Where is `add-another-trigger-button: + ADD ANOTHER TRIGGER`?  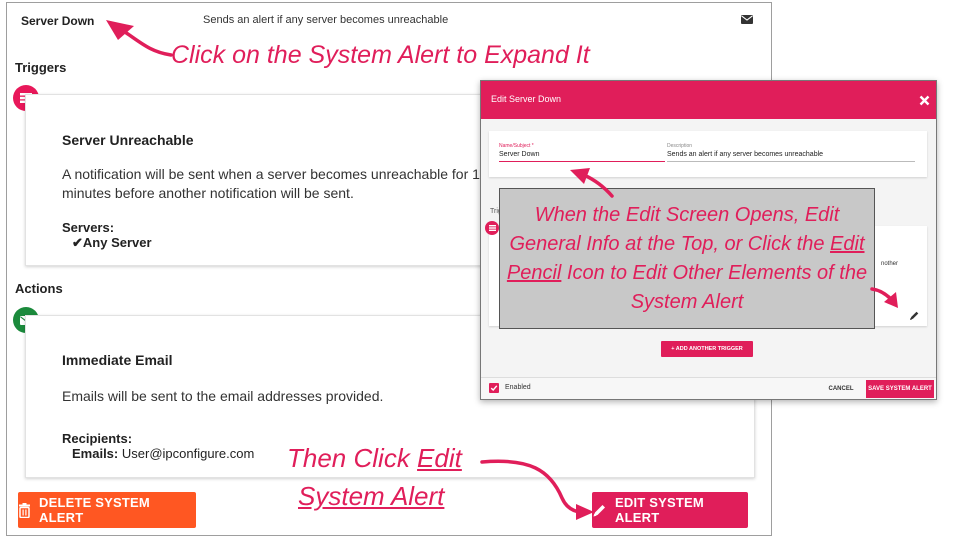 add-another-trigger-button: + ADD ANOTHER TRIGGER is located at coordinates (707, 349).